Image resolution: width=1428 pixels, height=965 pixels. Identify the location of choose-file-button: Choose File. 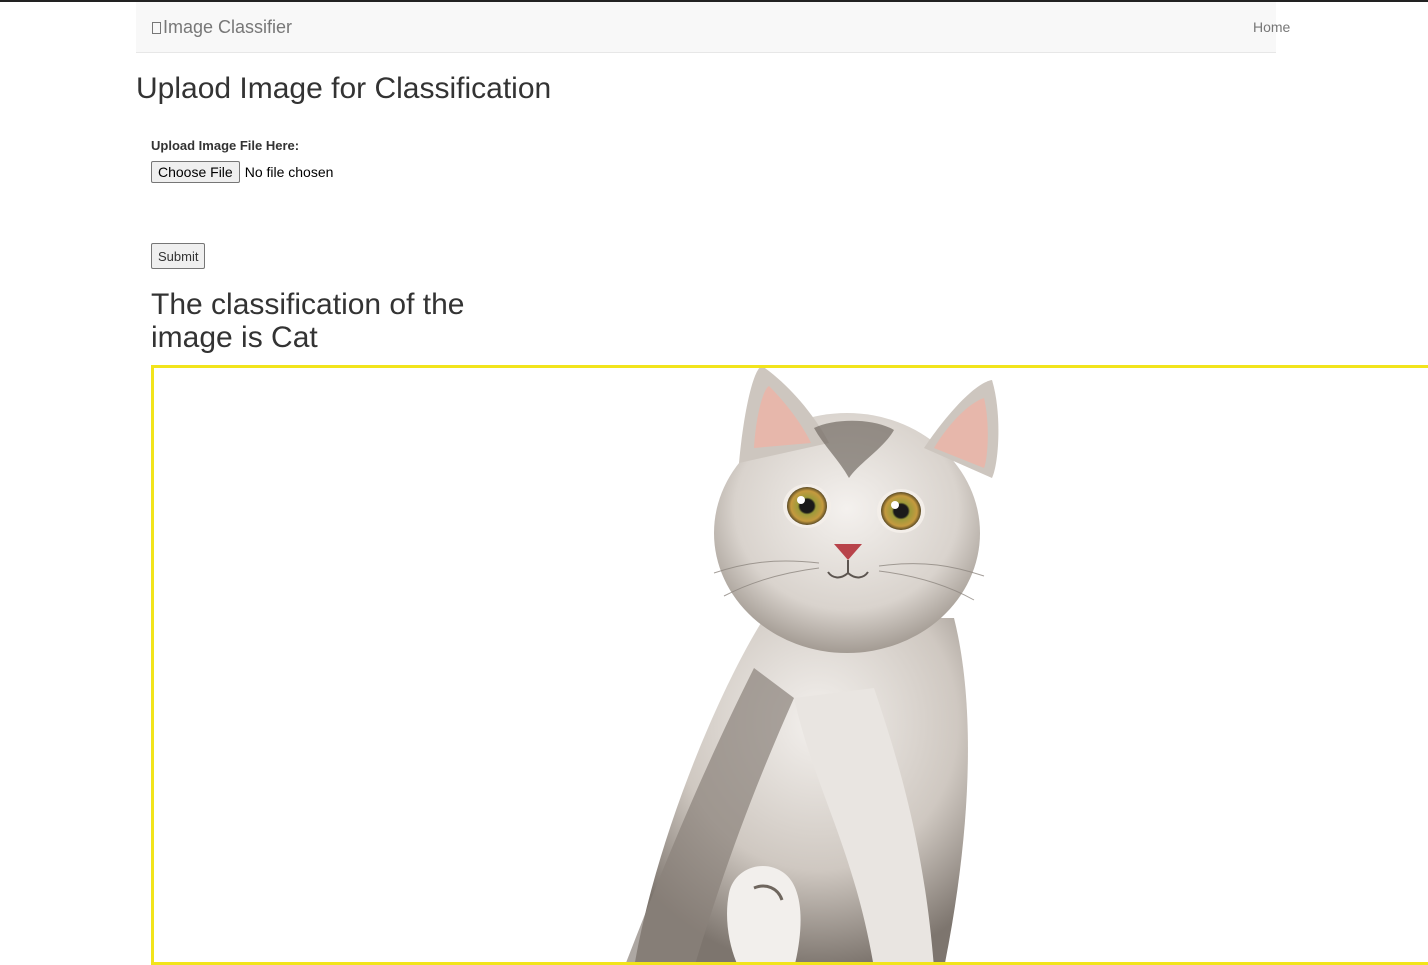
(195, 172).